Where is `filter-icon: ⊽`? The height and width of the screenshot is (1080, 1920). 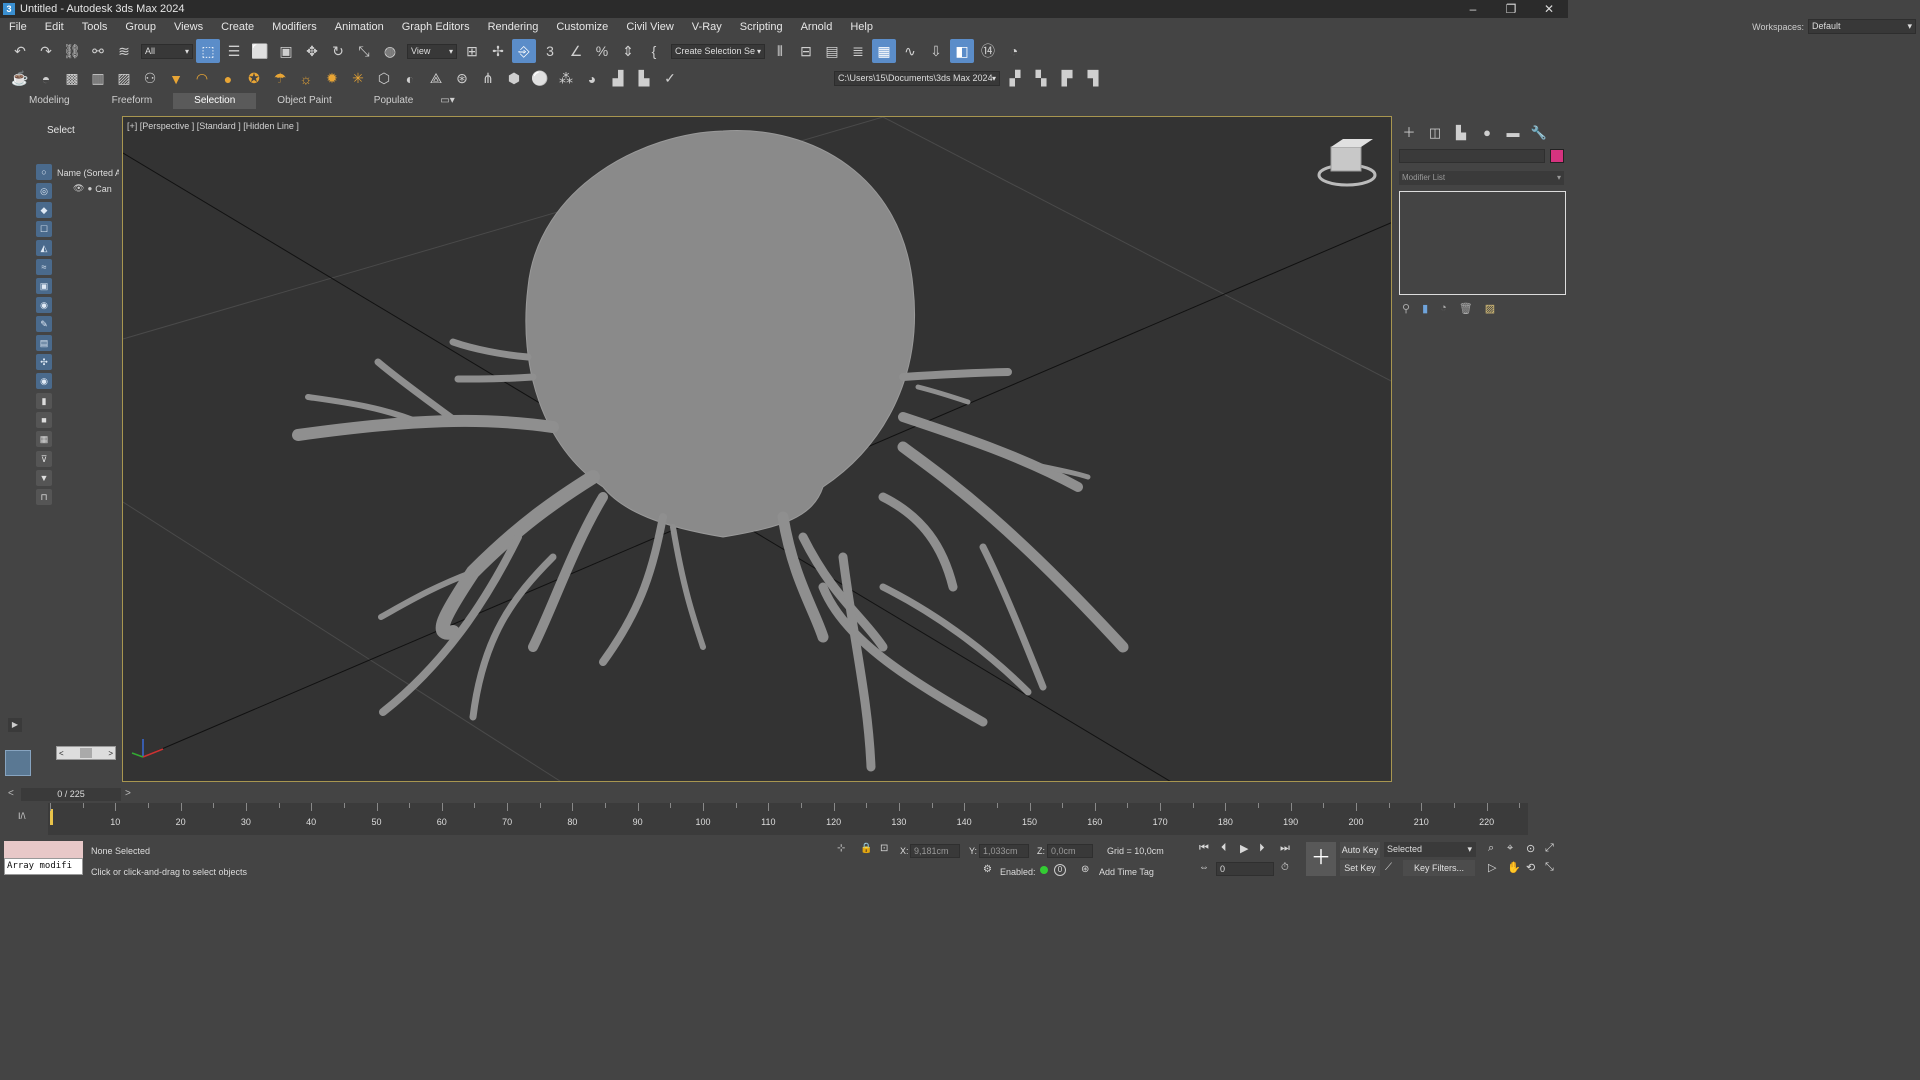 filter-icon: ⊽ is located at coordinates (44, 459).